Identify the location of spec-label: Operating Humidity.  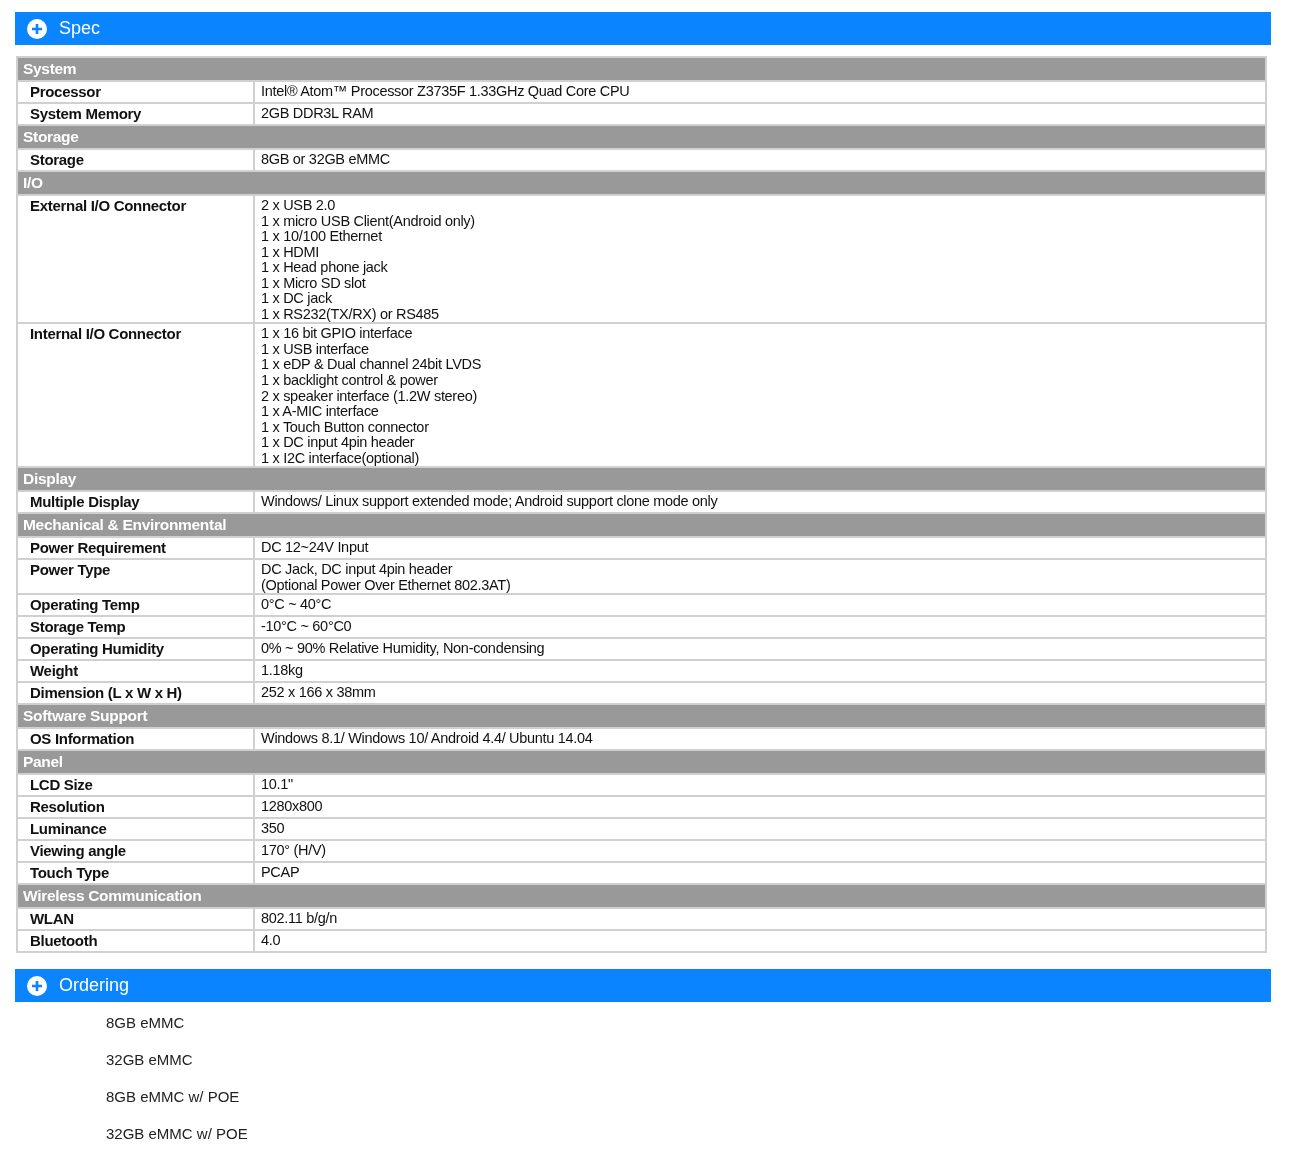
(135, 649).